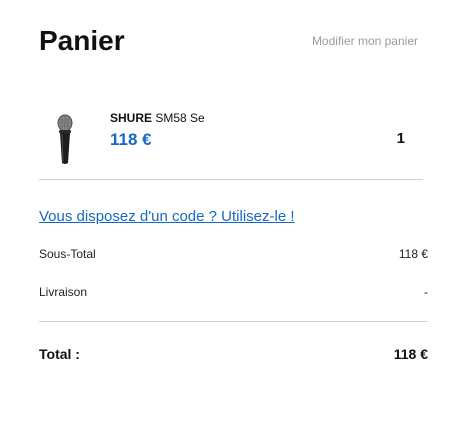 Image resolution: width=464 pixels, height=421 pixels. What do you see at coordinates (67, 254) in the screenshot?
I see `subtotal-label: Sous-Total` at bounding box center [67, 254].